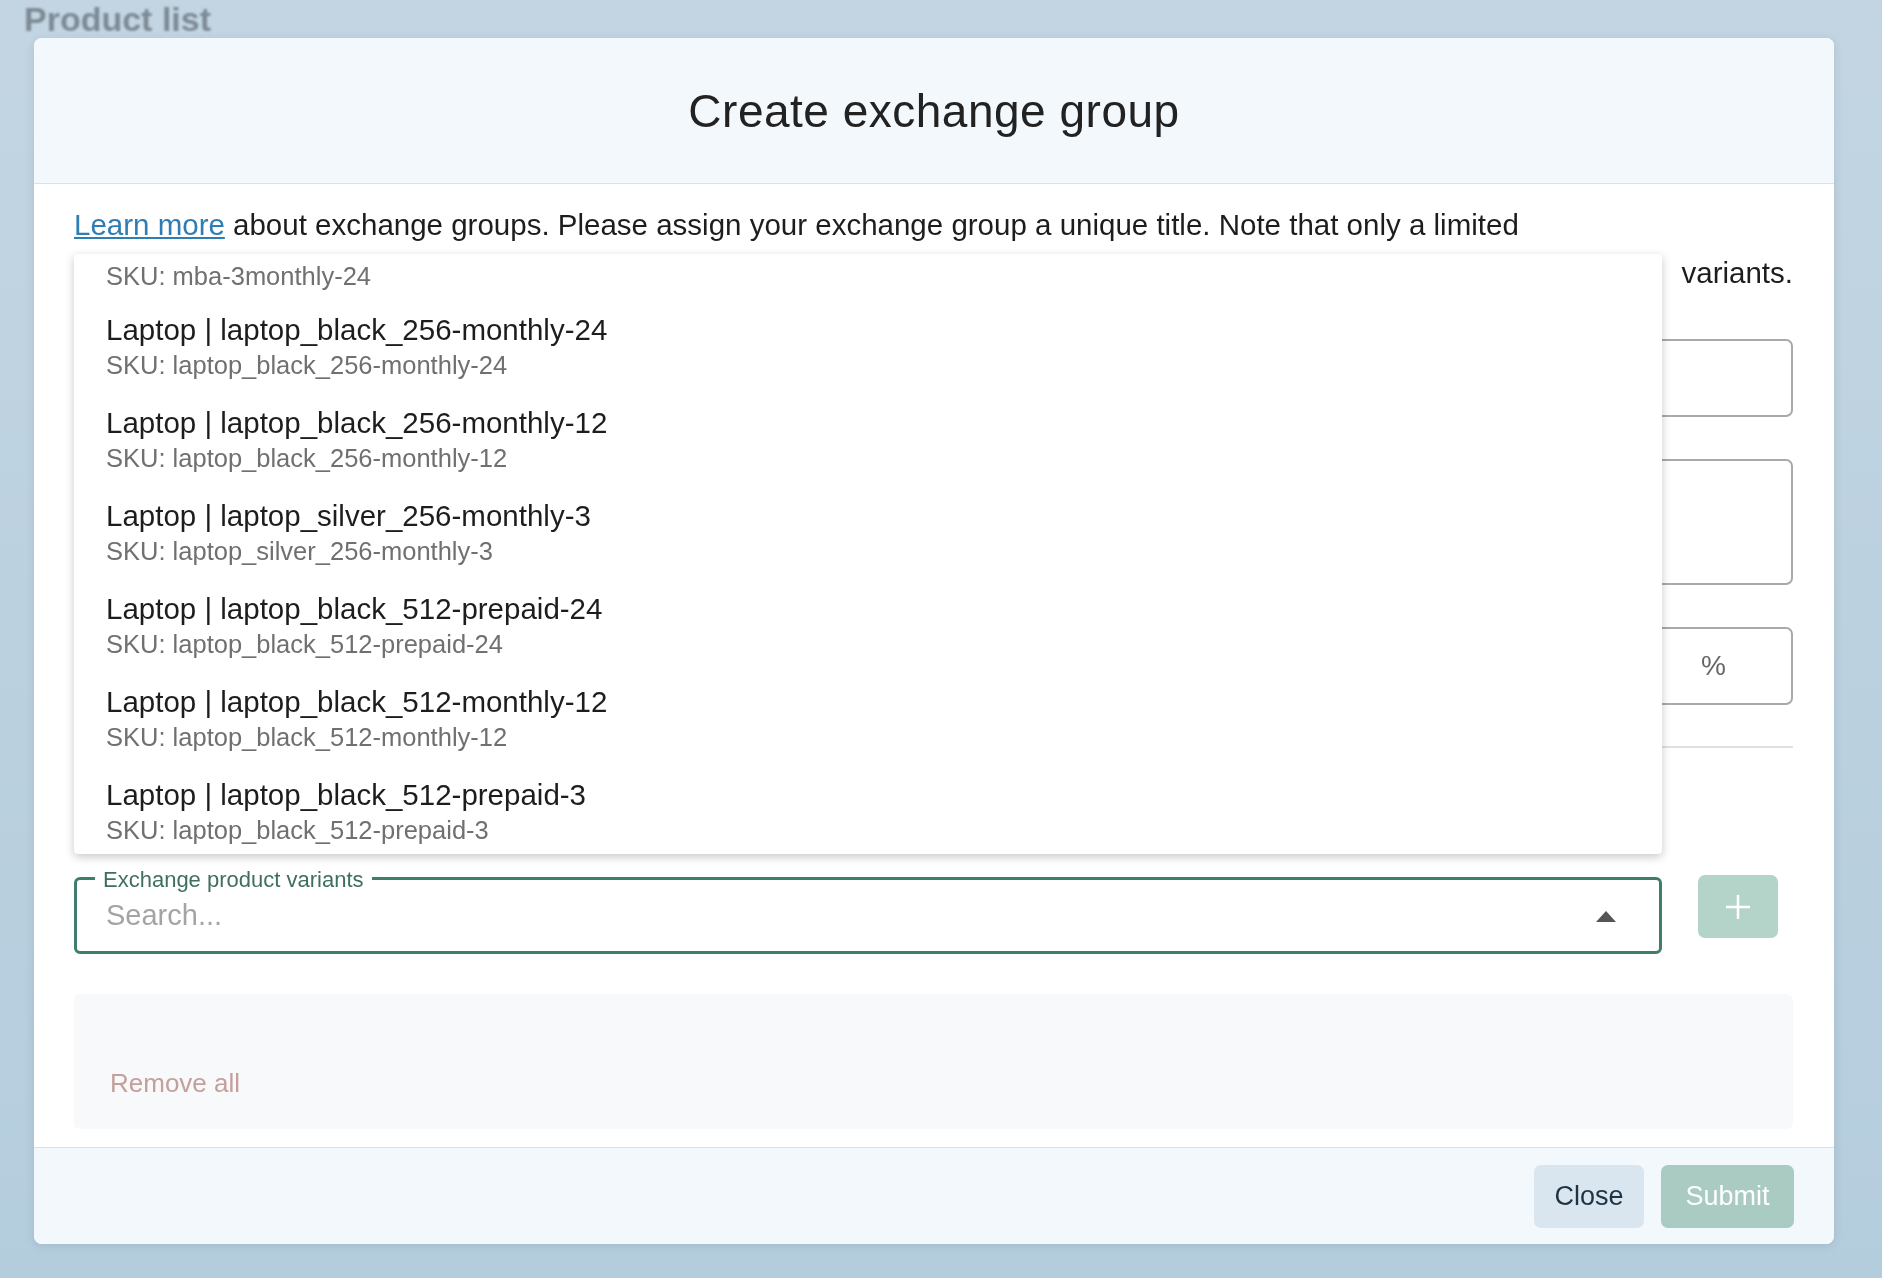  Describe the element at coordinates (118, 19) in the screenshot. I see `page-title: Product list` at that location.